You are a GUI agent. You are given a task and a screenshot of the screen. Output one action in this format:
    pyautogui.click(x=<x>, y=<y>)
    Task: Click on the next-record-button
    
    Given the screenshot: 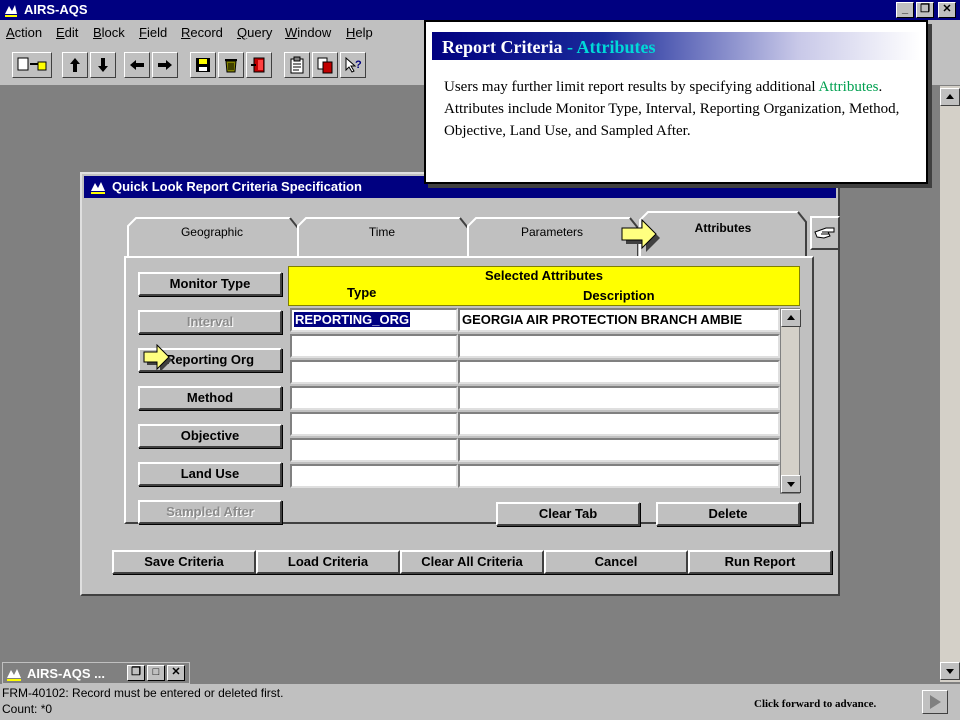 What is the action you would take?
    pyautogui.click(x=165, y=65)
    